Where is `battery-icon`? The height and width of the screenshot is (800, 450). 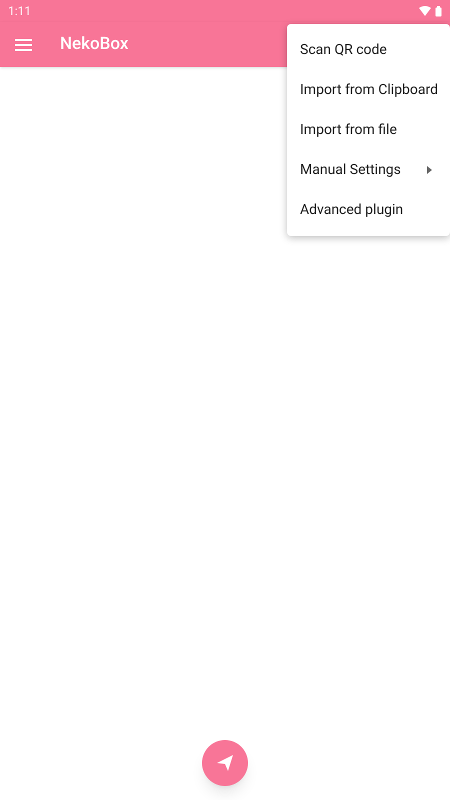 battery-icon is located at coordinates (438, 11).